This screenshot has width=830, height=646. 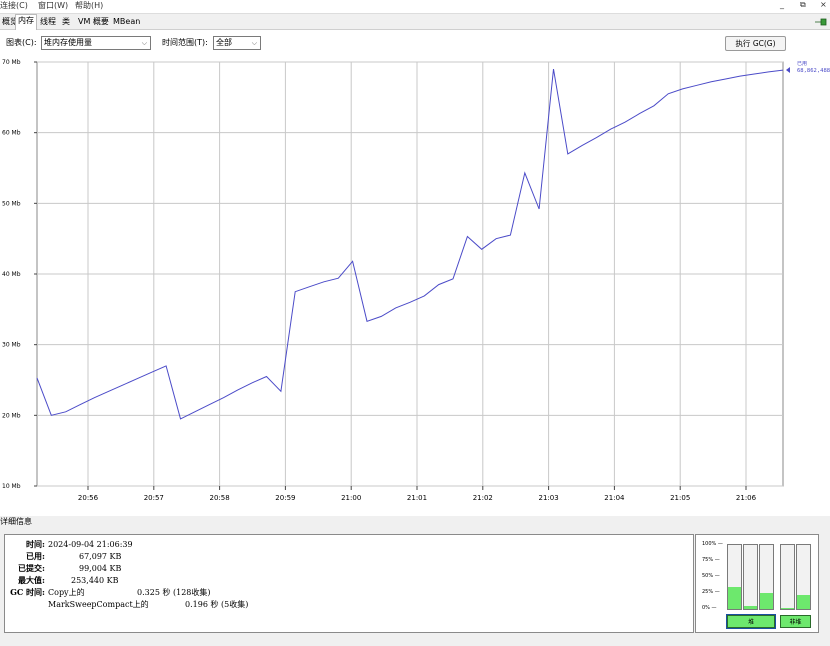 What do you see at coordinates (14, 6) in the screenshot?
I see `menu-connection: 连接(C)` at bounding box center [14, 6].